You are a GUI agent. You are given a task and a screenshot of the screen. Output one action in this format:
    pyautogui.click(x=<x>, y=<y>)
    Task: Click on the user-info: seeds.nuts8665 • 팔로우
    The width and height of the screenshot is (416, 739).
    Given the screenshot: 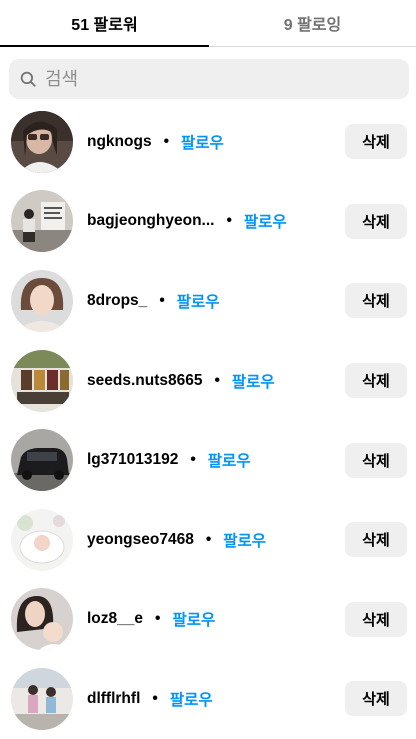 What is the action you would take?
    pyautogui.click(x=181, y=381)
    